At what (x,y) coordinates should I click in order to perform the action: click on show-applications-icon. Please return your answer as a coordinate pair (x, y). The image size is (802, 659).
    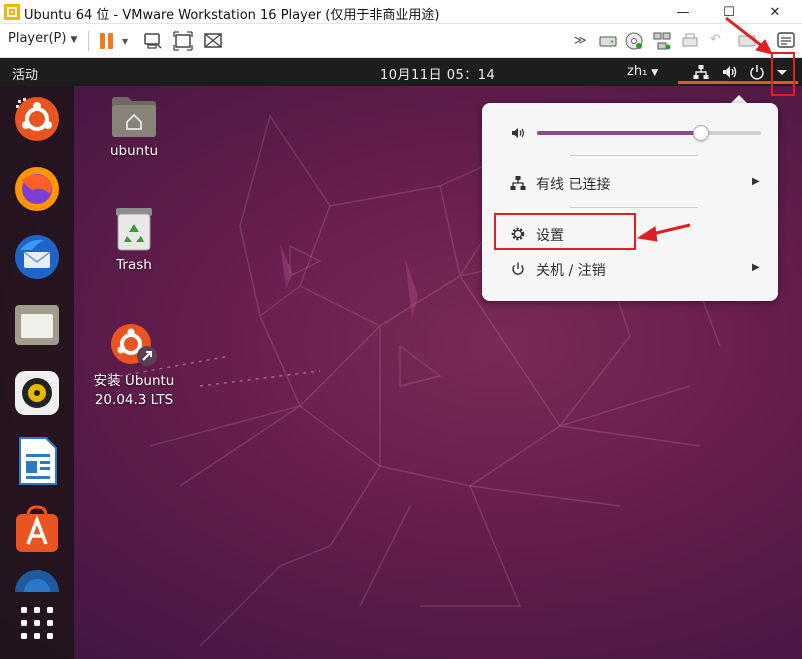
    Looking at the image, I should click on (37, 623).